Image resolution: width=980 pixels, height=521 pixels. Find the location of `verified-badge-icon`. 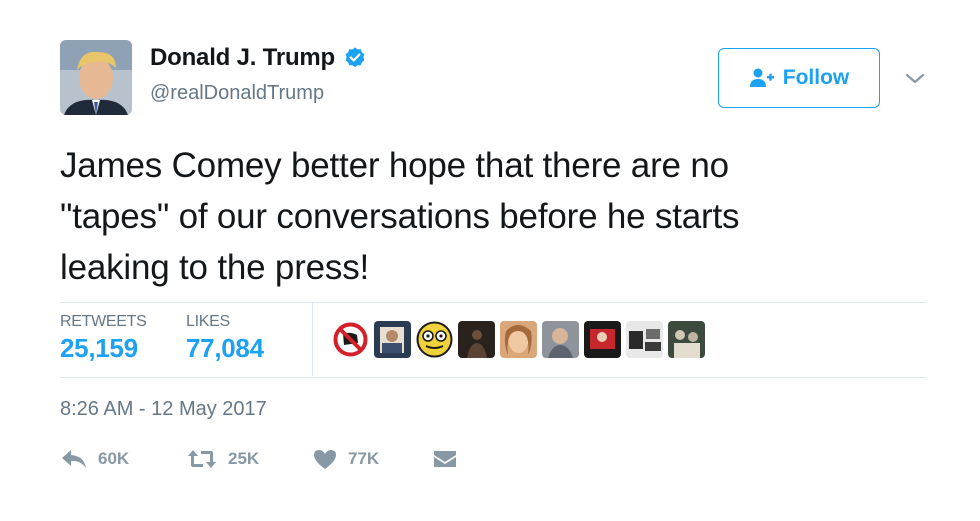

verified-badge-icon is located at coordinates (355, 57).